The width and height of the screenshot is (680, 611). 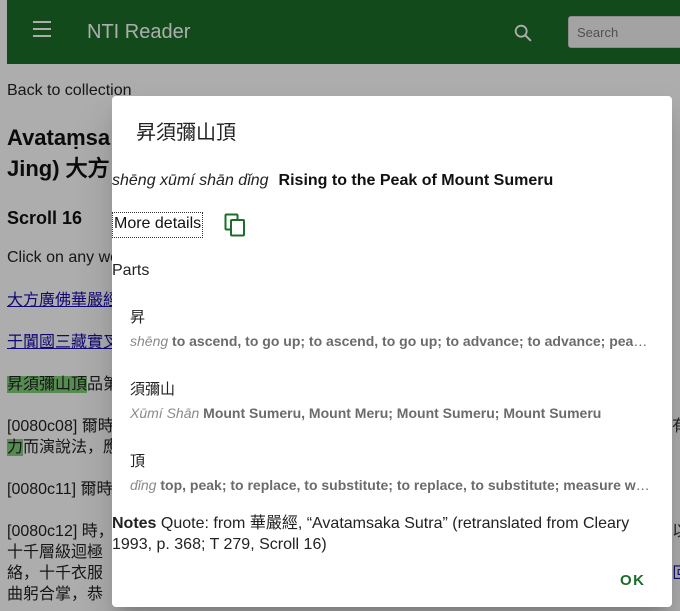 I want to click on term-pinyin: shēng xūmí shān dǐng, so click(x=190, y=180).